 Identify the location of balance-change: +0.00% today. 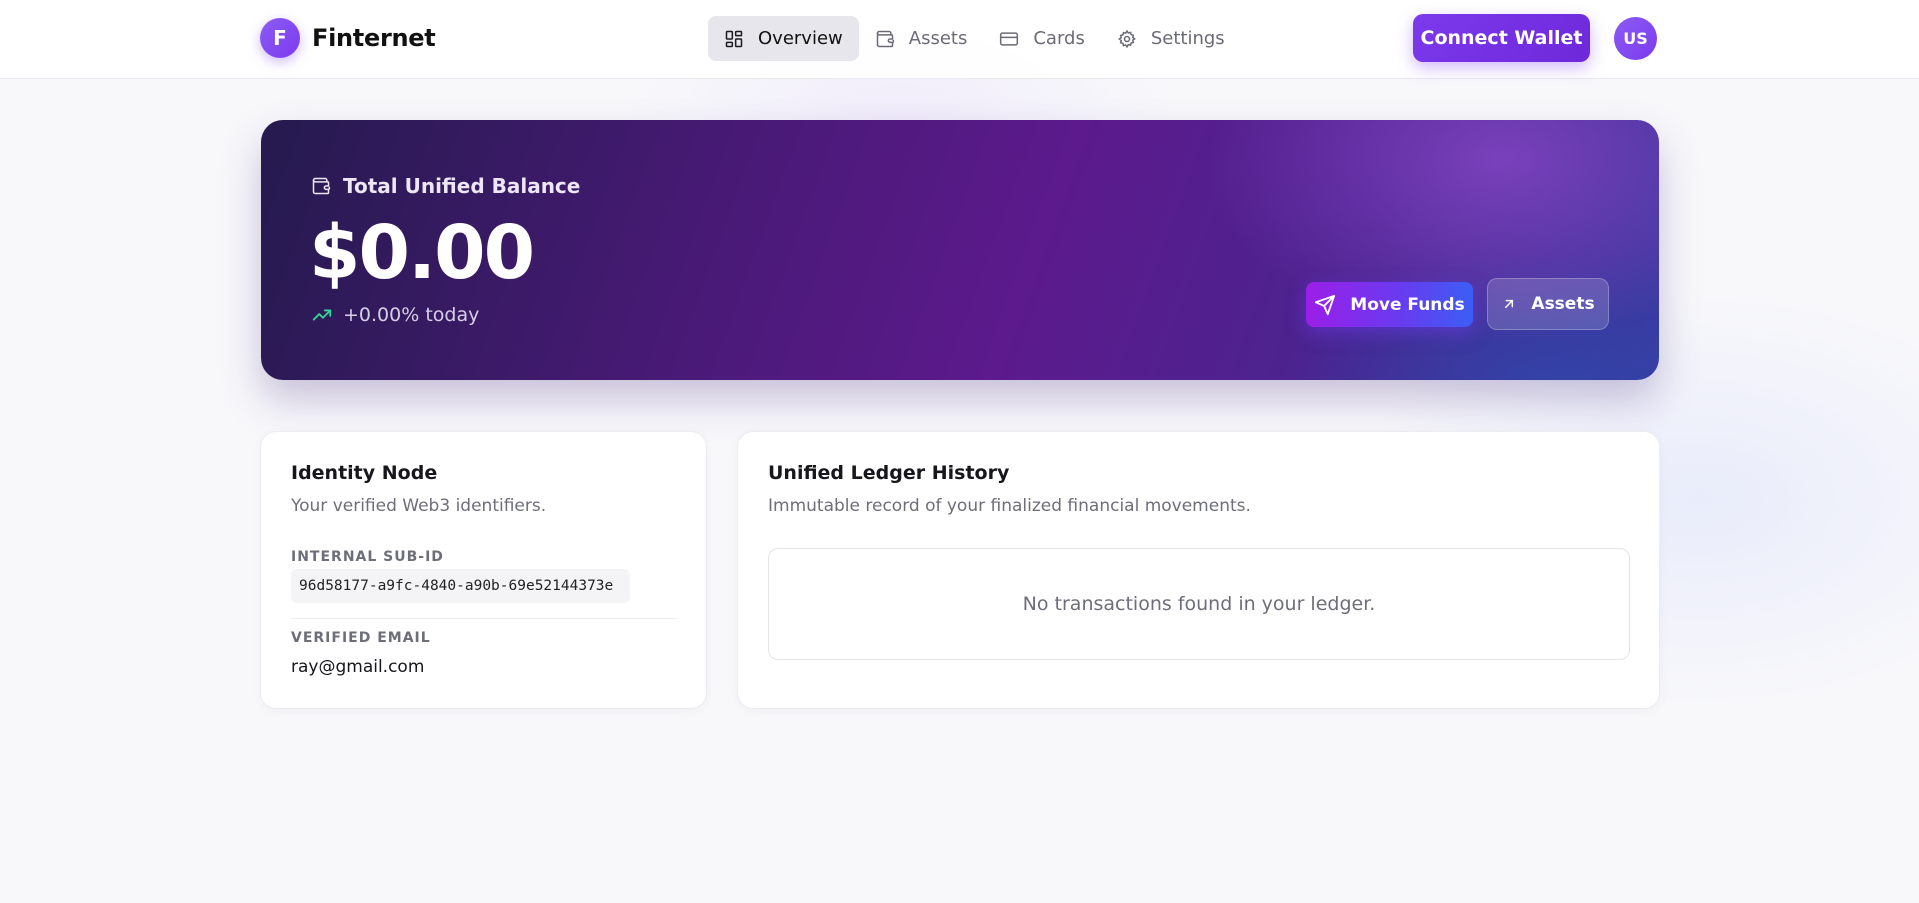
(411, 315).